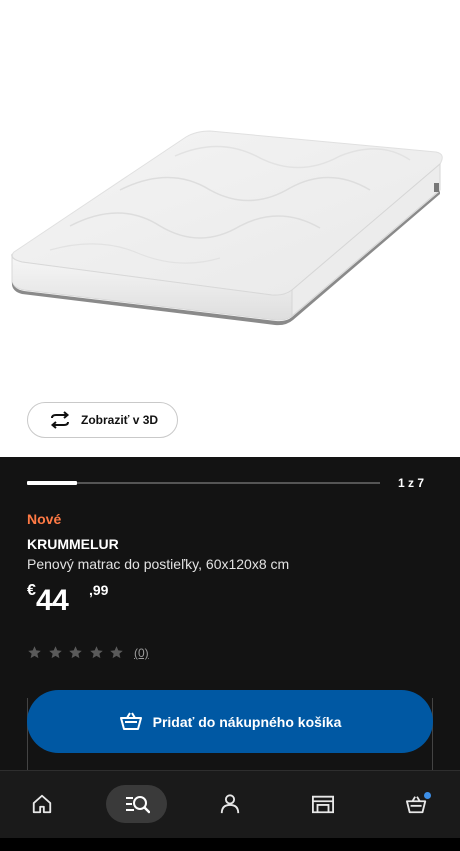 The height and width of the screenshot is (851, 460). I want to click on price-currency: €, so click(31, 590).